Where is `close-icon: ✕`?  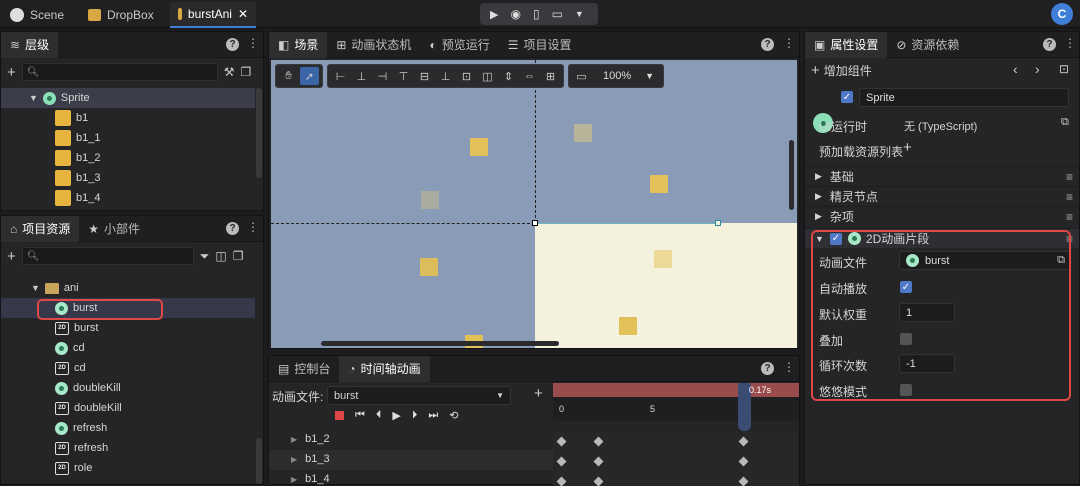 close-icon: ✕ is located at coordinates (243, 14).